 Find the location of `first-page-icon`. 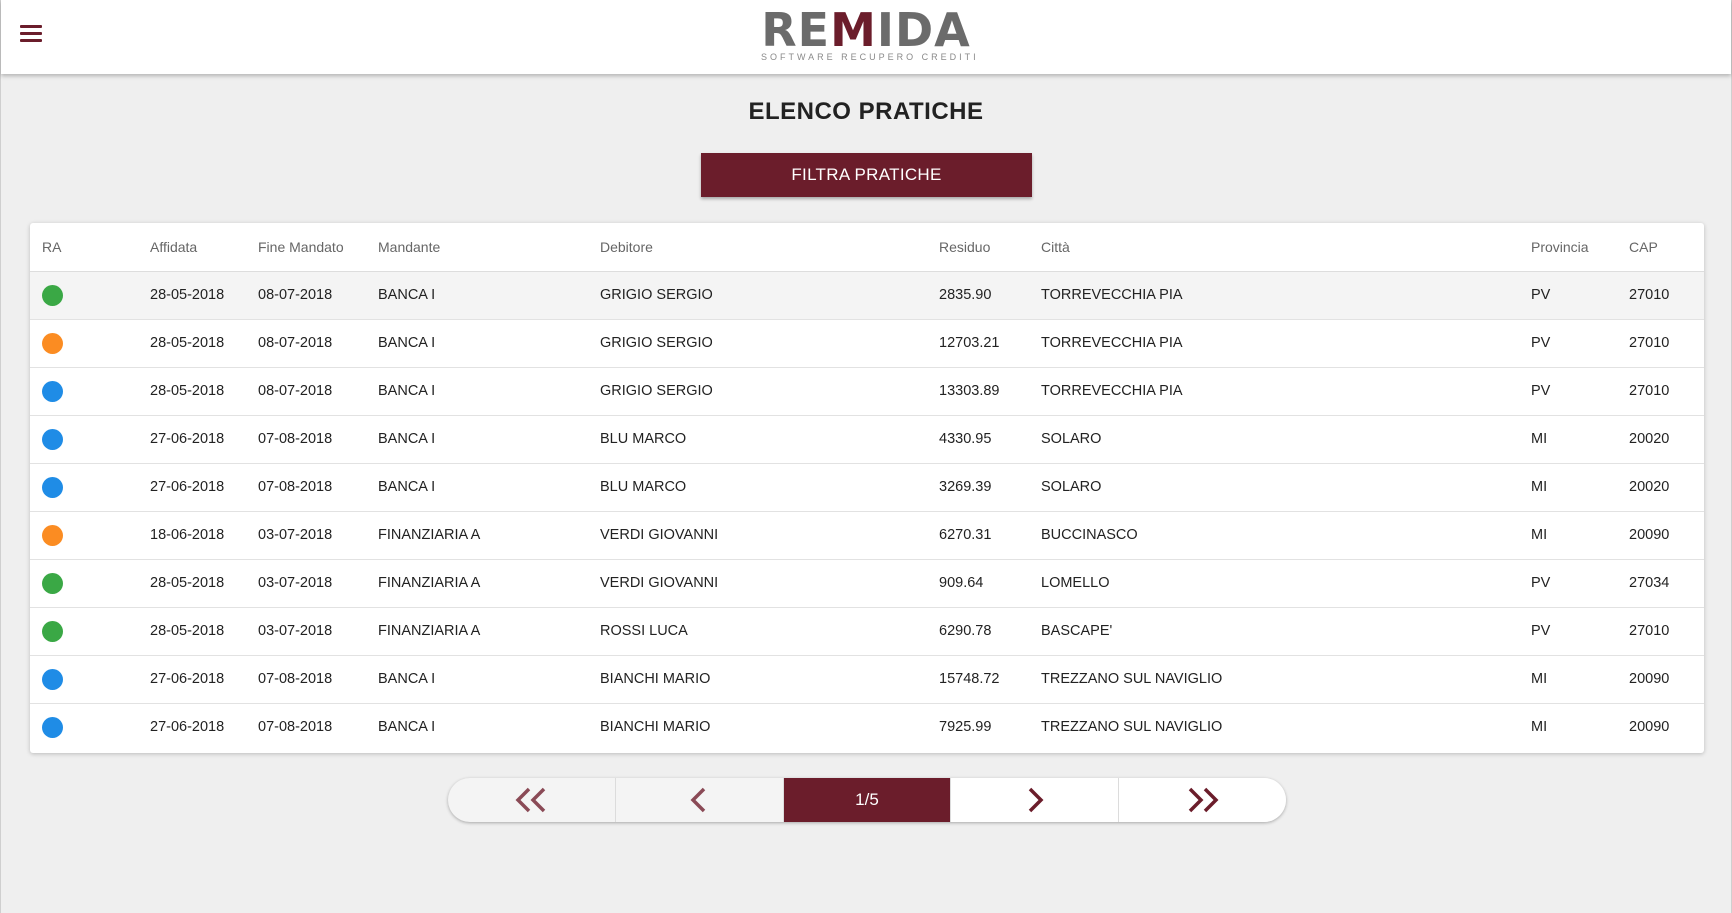

first-page-icon is located at coordinates (530, 800).